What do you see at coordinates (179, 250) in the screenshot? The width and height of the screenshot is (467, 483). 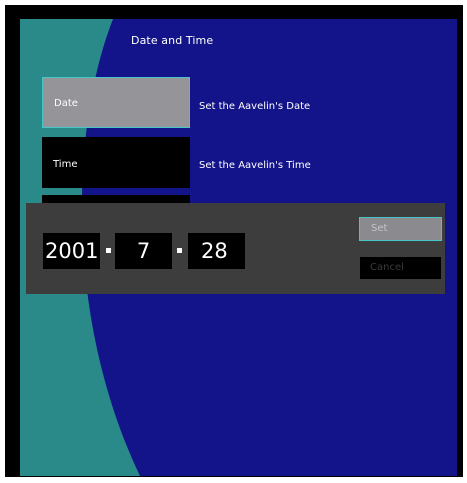 I see `month-day-separator` at bounding box center [179, 250].